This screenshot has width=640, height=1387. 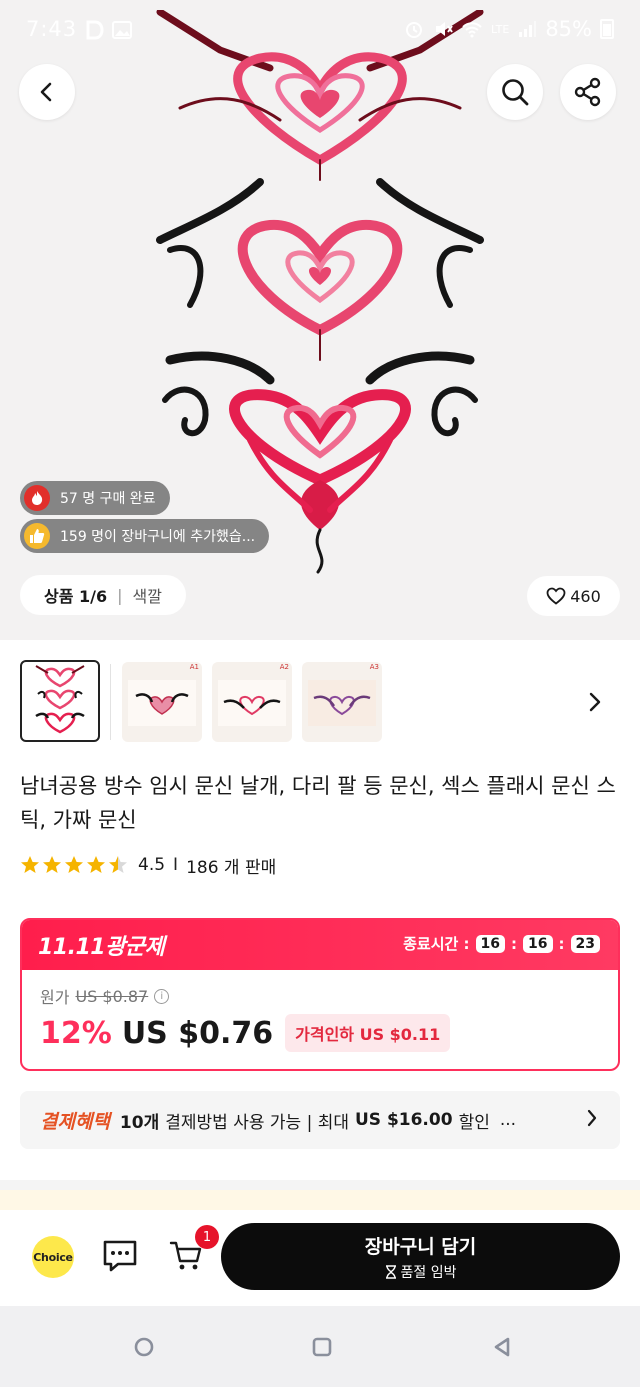 I want to click on chevron-left-icon, so click(x=46, y=92).